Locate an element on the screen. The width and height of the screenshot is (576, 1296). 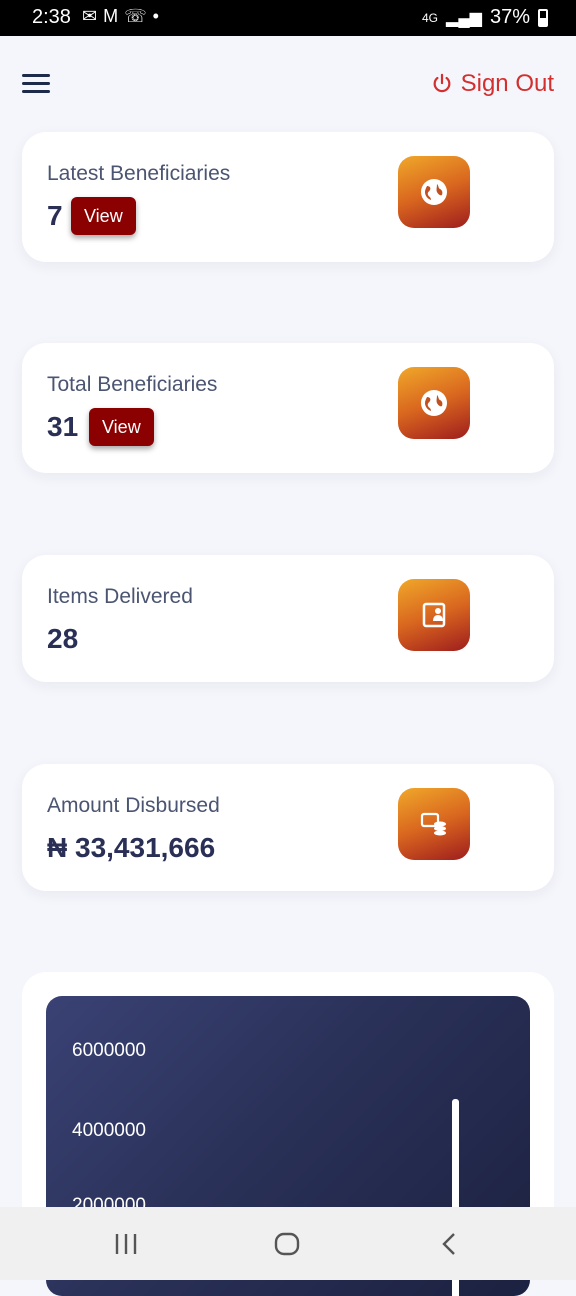
status-time: 2:38 is located at coordinates (51, 17).